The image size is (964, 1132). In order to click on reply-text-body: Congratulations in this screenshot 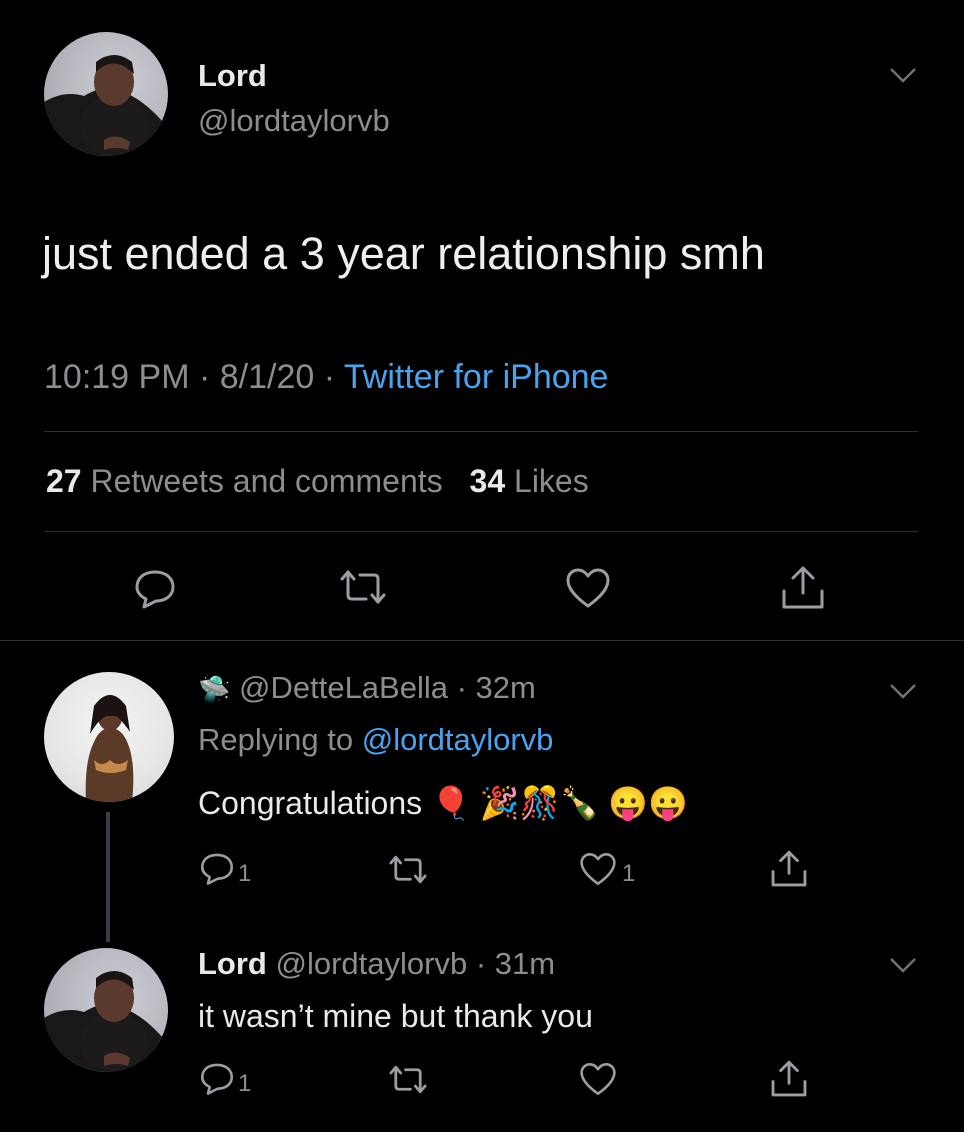, I will do `click(310, 803)`.